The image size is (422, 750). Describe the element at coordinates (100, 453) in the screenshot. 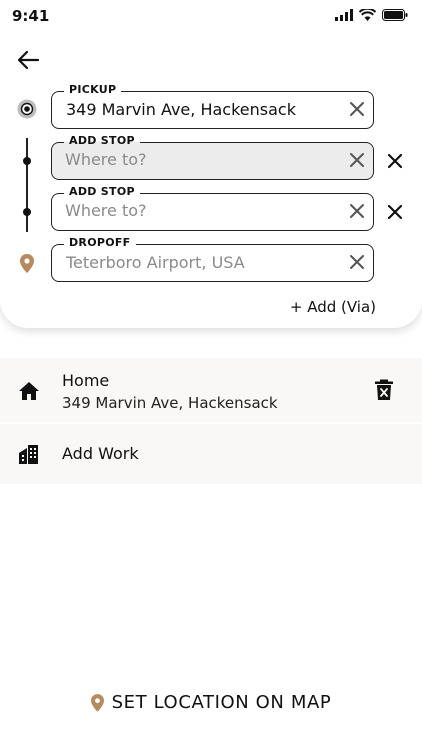

I see `add-work-label: Add Work` at that location.